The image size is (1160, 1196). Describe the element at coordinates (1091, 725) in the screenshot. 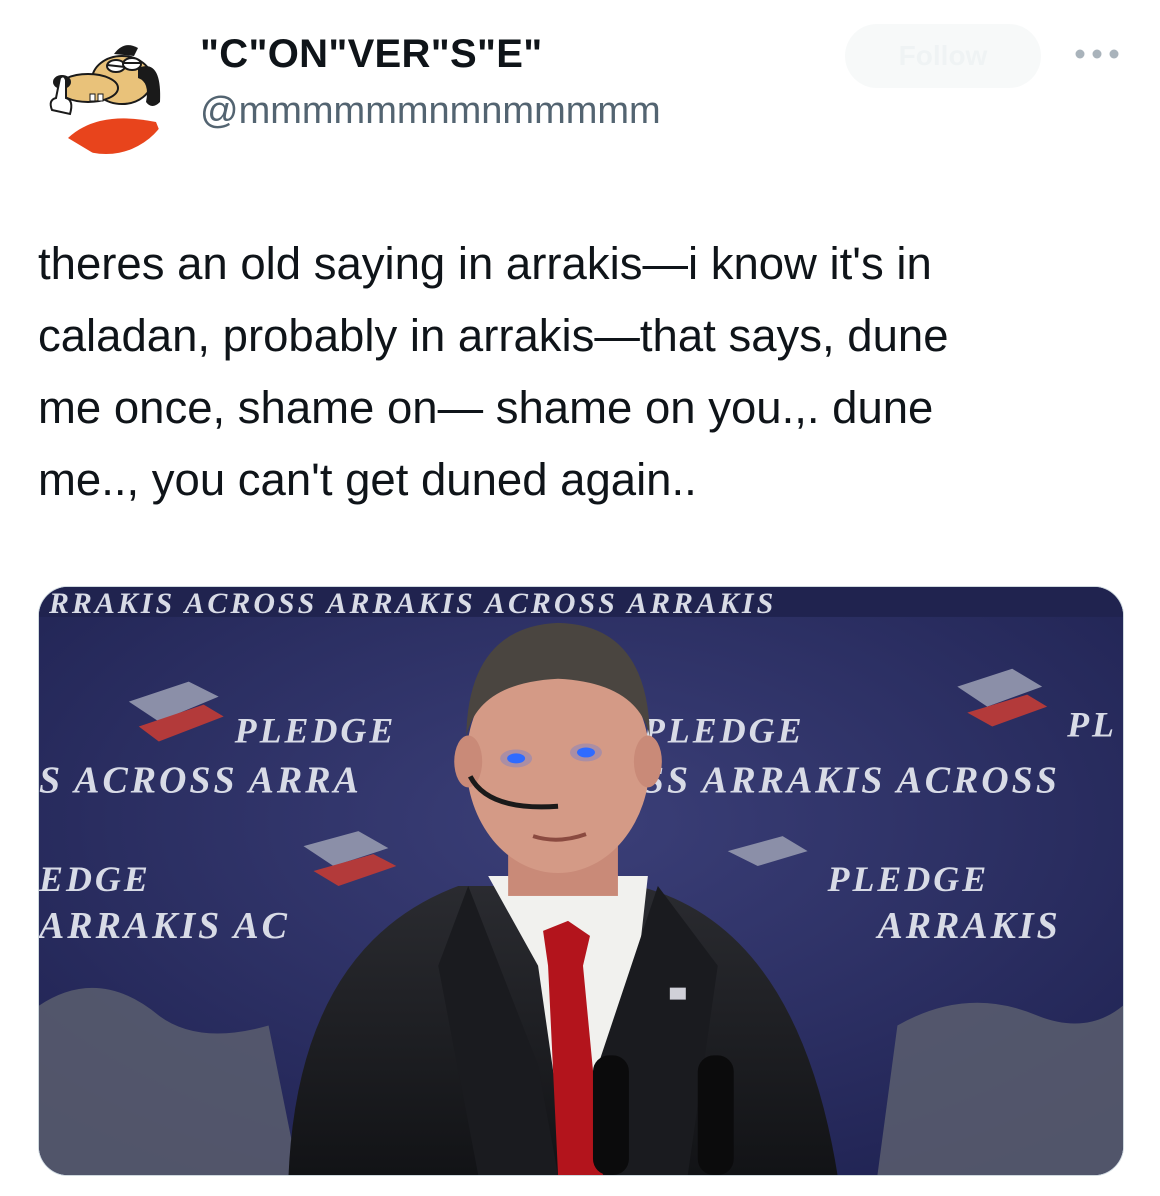

I see `backdrop-text: PL` at that location.